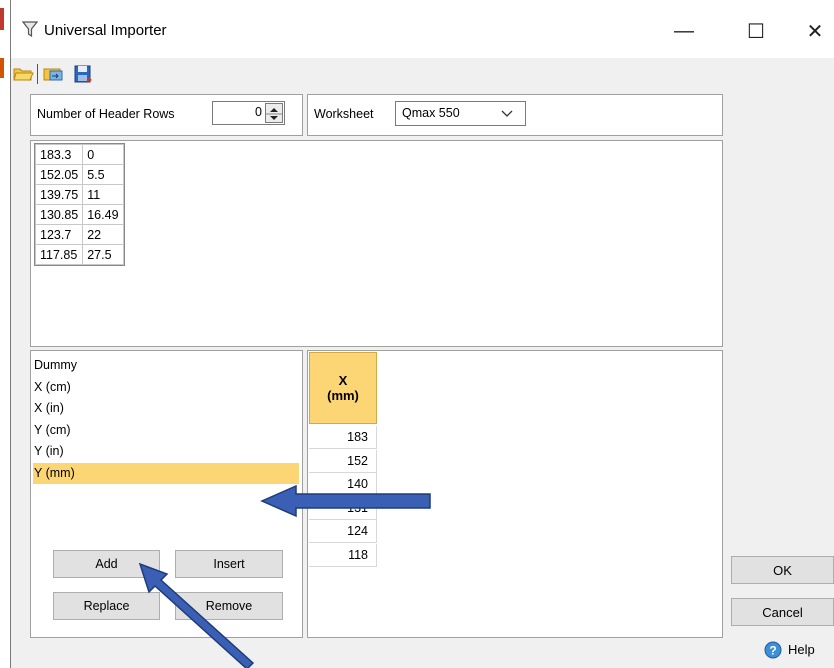 The image size is (834, 668). I want to click on annotation-arrows, so click(284, 576).